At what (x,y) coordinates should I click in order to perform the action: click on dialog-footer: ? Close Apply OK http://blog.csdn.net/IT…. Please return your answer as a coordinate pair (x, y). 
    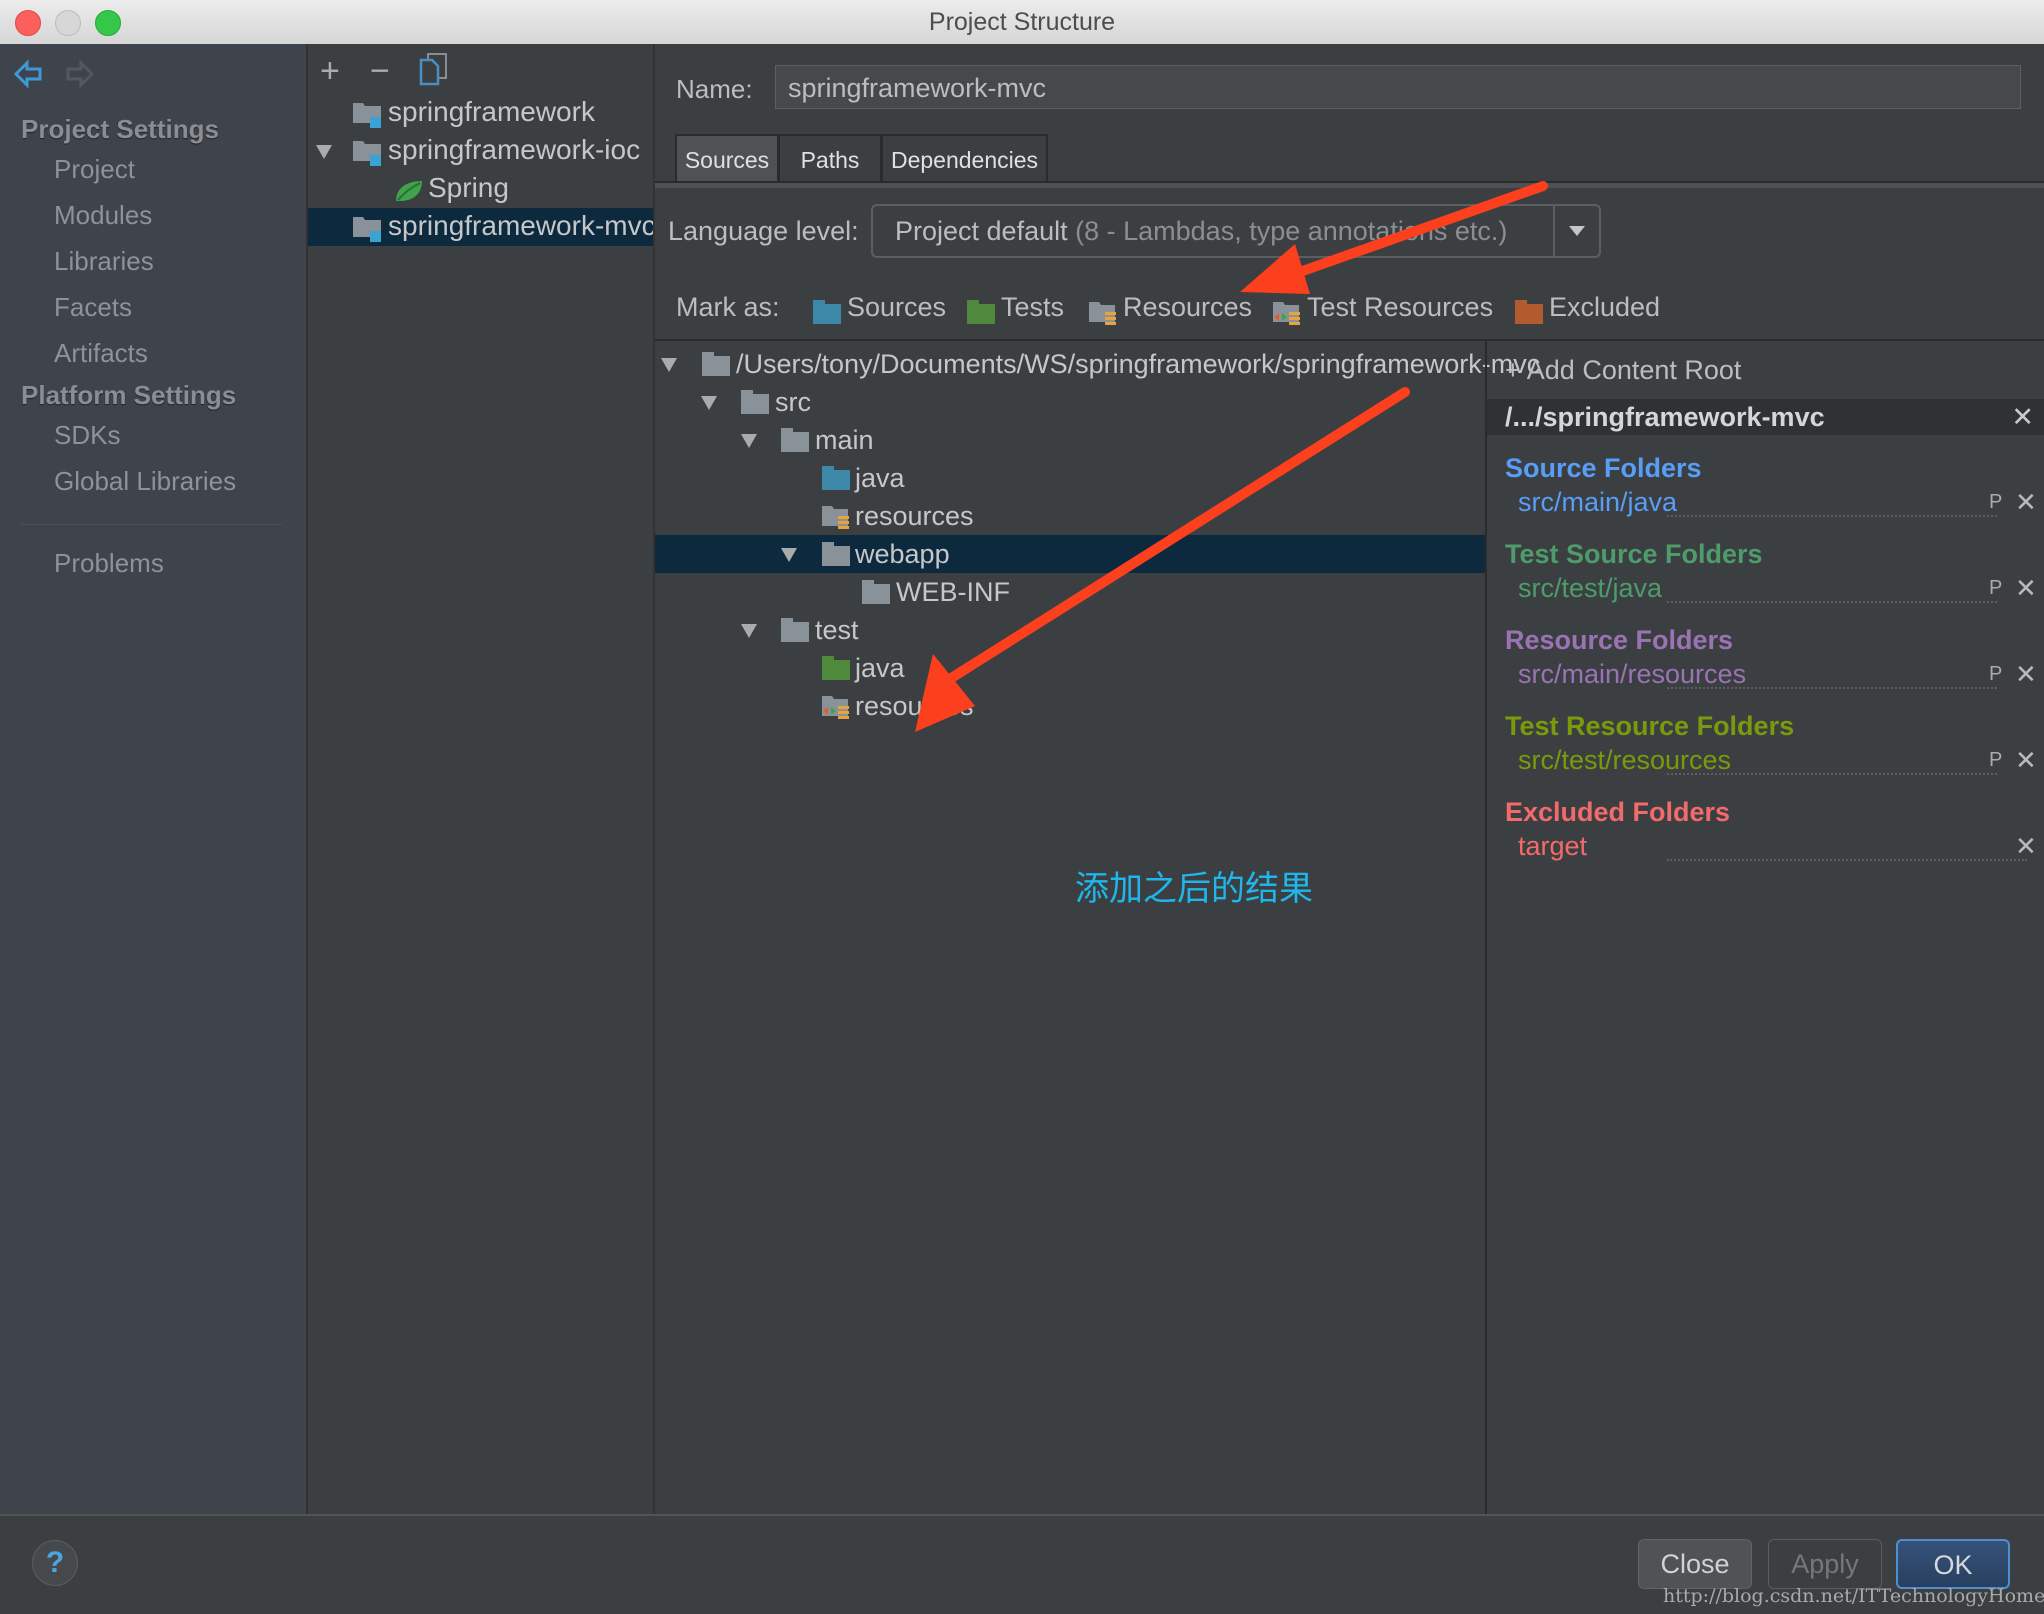
    Looking at the image, I should click on (1022, 1564).